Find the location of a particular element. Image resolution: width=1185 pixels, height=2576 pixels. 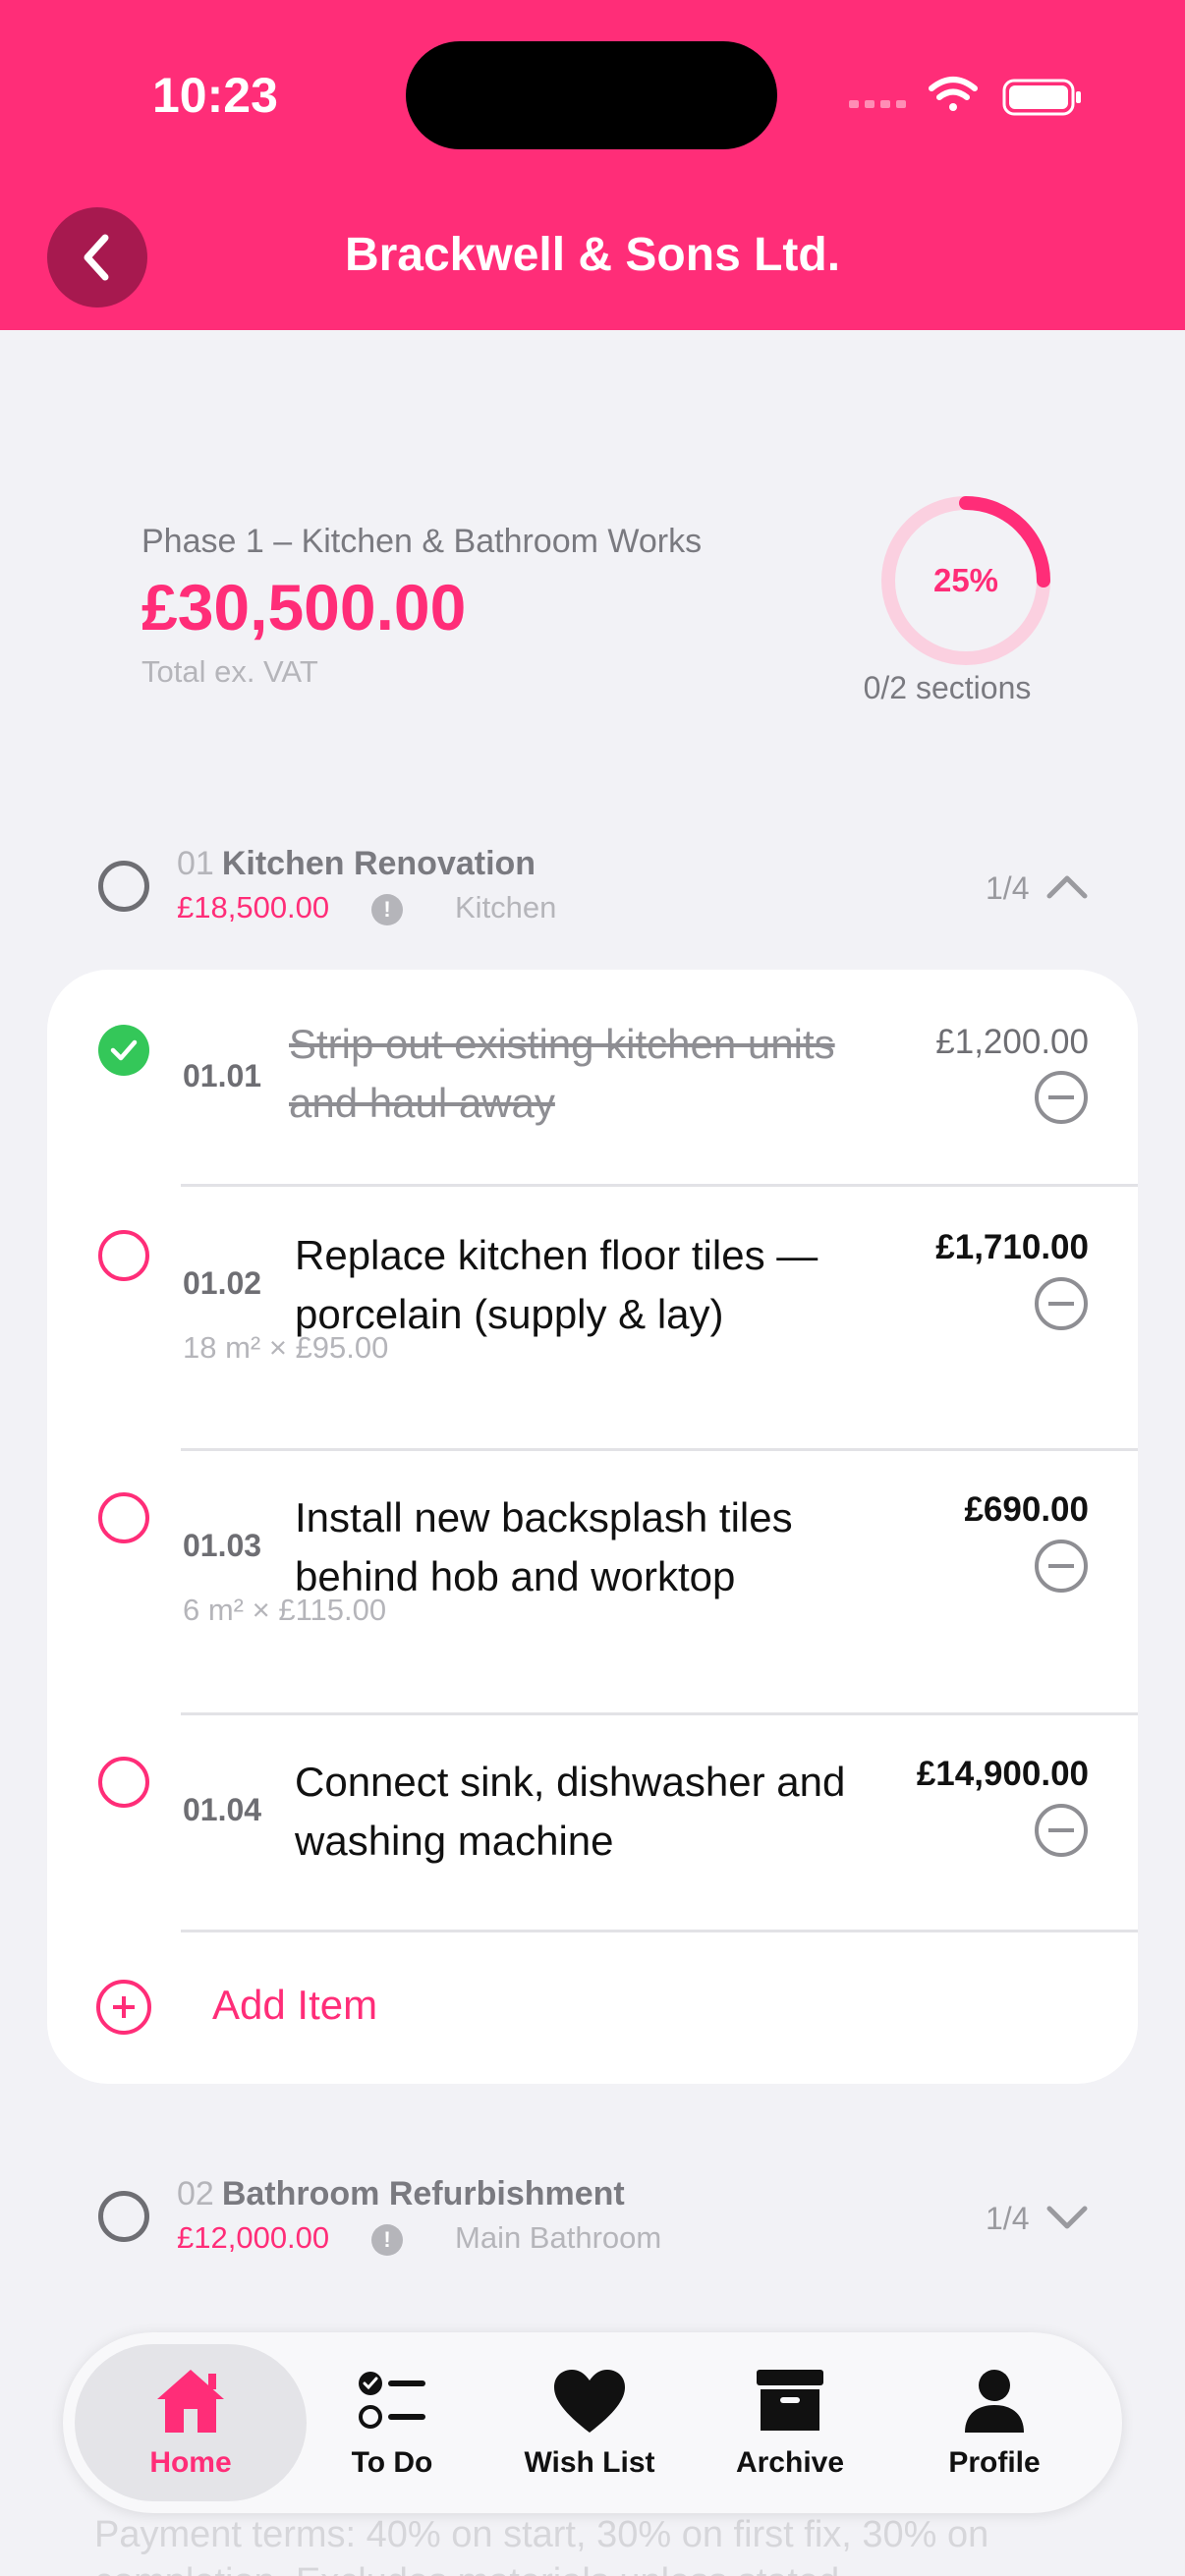

section-title: 01 Kitchen Renovation is located at coordinates (356, 863).